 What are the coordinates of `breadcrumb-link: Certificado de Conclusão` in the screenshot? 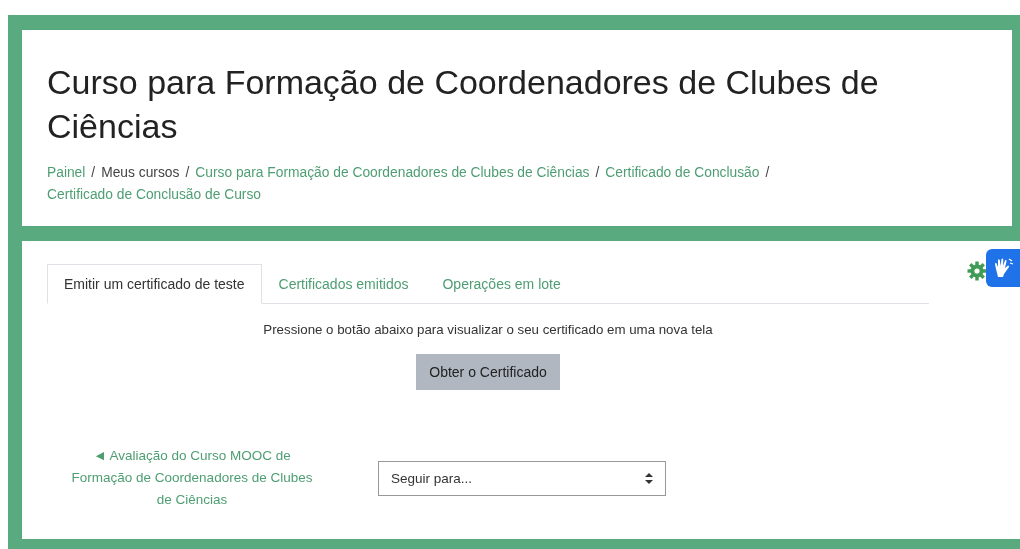 It's located at (682, 173).